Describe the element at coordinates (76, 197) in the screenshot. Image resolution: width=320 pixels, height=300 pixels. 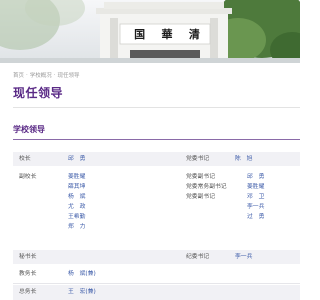
I see `leader-name-link: 杨 斌` at that location.